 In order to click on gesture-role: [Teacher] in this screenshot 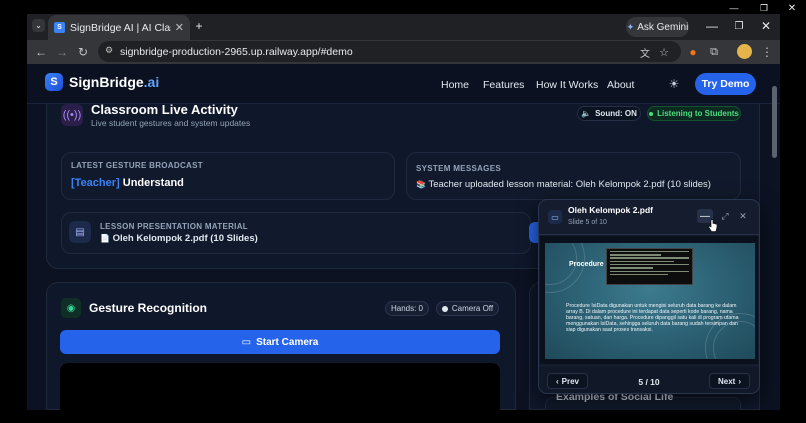, I will do `click(95, 183)`.